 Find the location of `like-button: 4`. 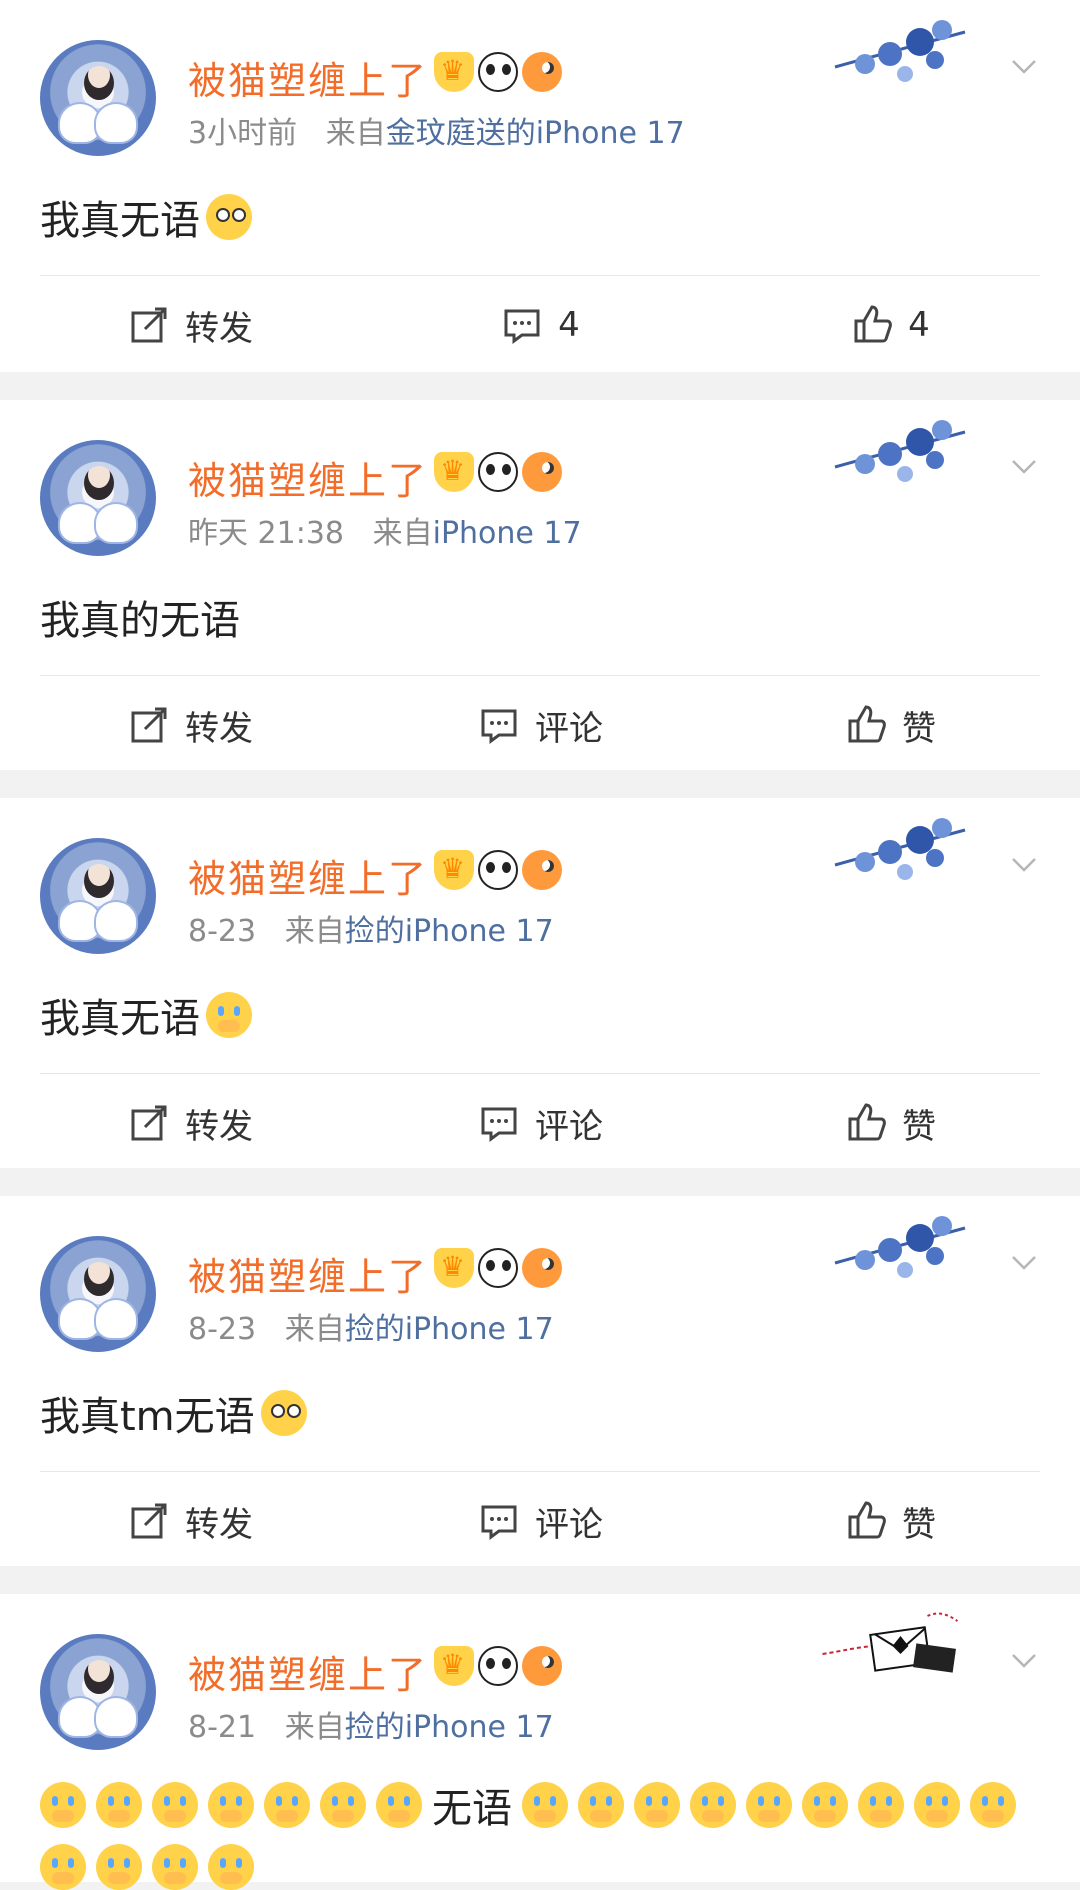

like-button: 4 is located at coordinates (890, 325).